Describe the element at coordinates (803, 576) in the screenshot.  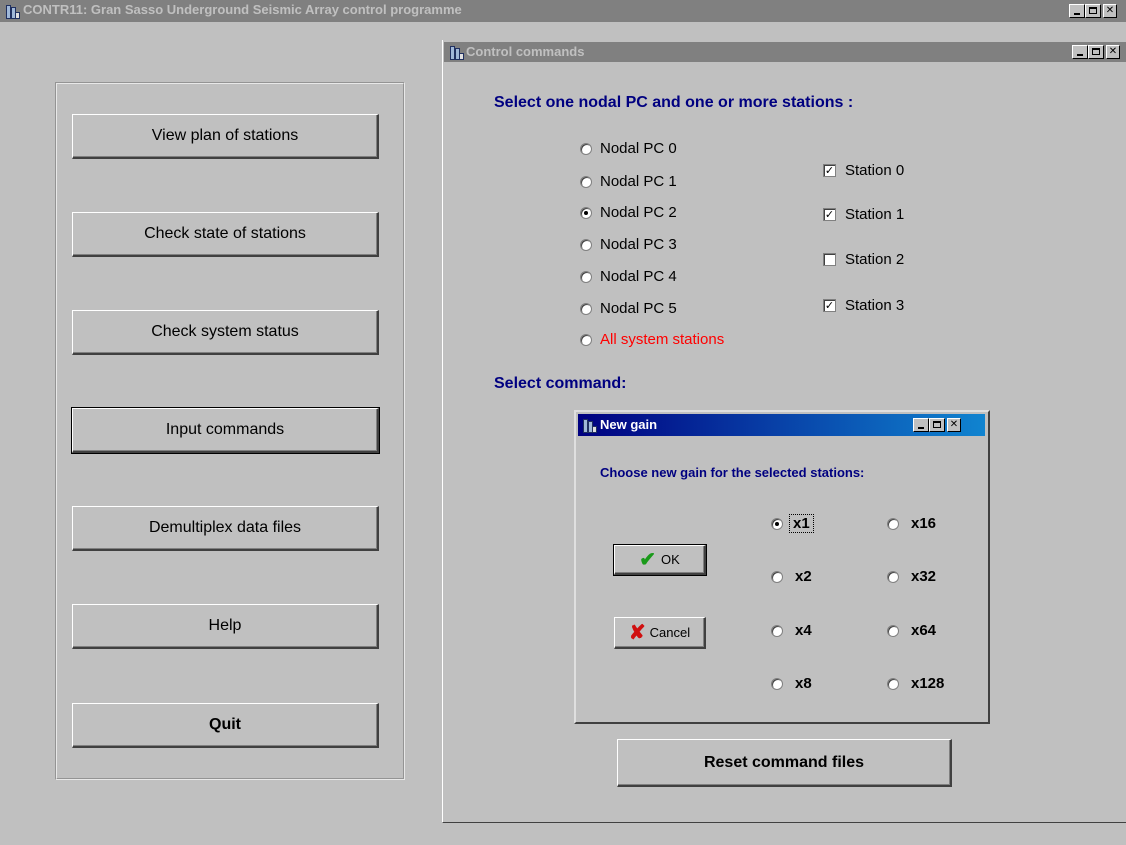
I see `gain-label: x2` at that location.